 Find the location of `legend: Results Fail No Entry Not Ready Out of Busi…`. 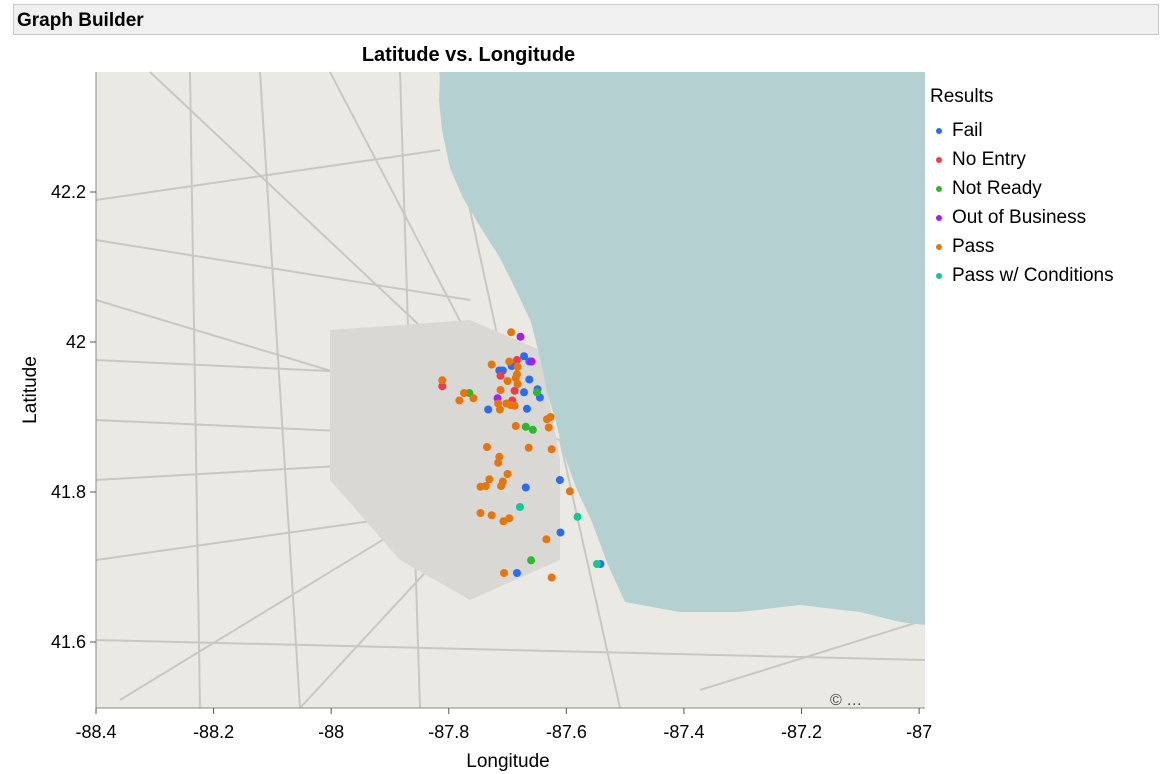

legend: Results Fail No Entry Not Ready Out of Busi… is located at coordinates (1022, 188).